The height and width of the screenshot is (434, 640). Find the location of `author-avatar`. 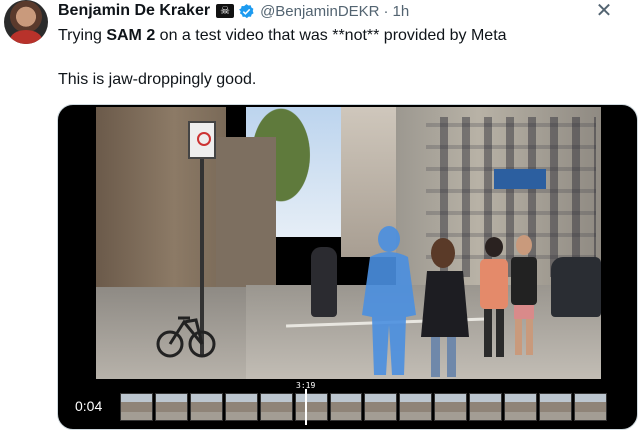

author-avatar is located at coordinates (26, 22).